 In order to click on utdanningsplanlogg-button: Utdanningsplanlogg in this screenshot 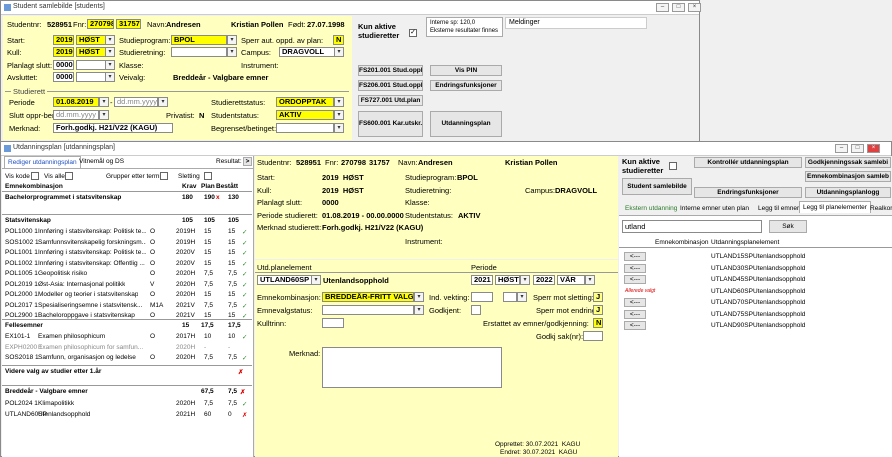, I will do `click(848, 192)`.